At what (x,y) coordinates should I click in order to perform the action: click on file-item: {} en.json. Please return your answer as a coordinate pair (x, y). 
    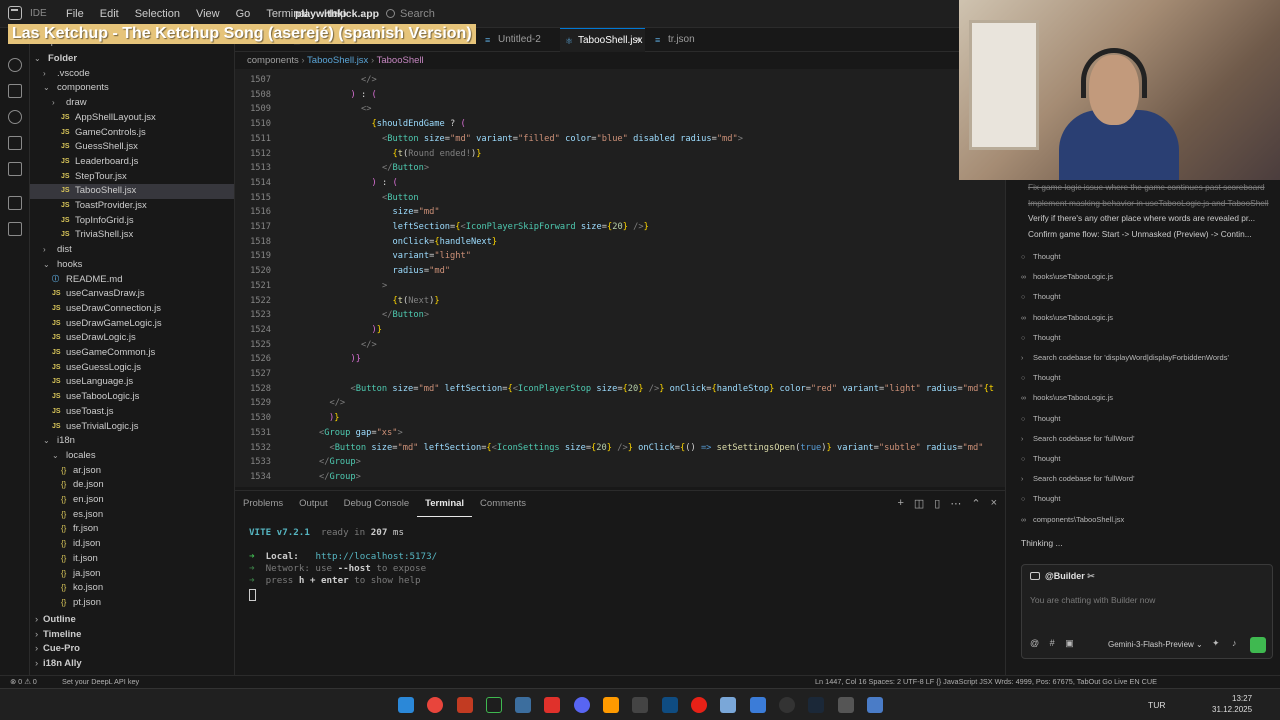
    Looking at the image, I should click on (132, 500).